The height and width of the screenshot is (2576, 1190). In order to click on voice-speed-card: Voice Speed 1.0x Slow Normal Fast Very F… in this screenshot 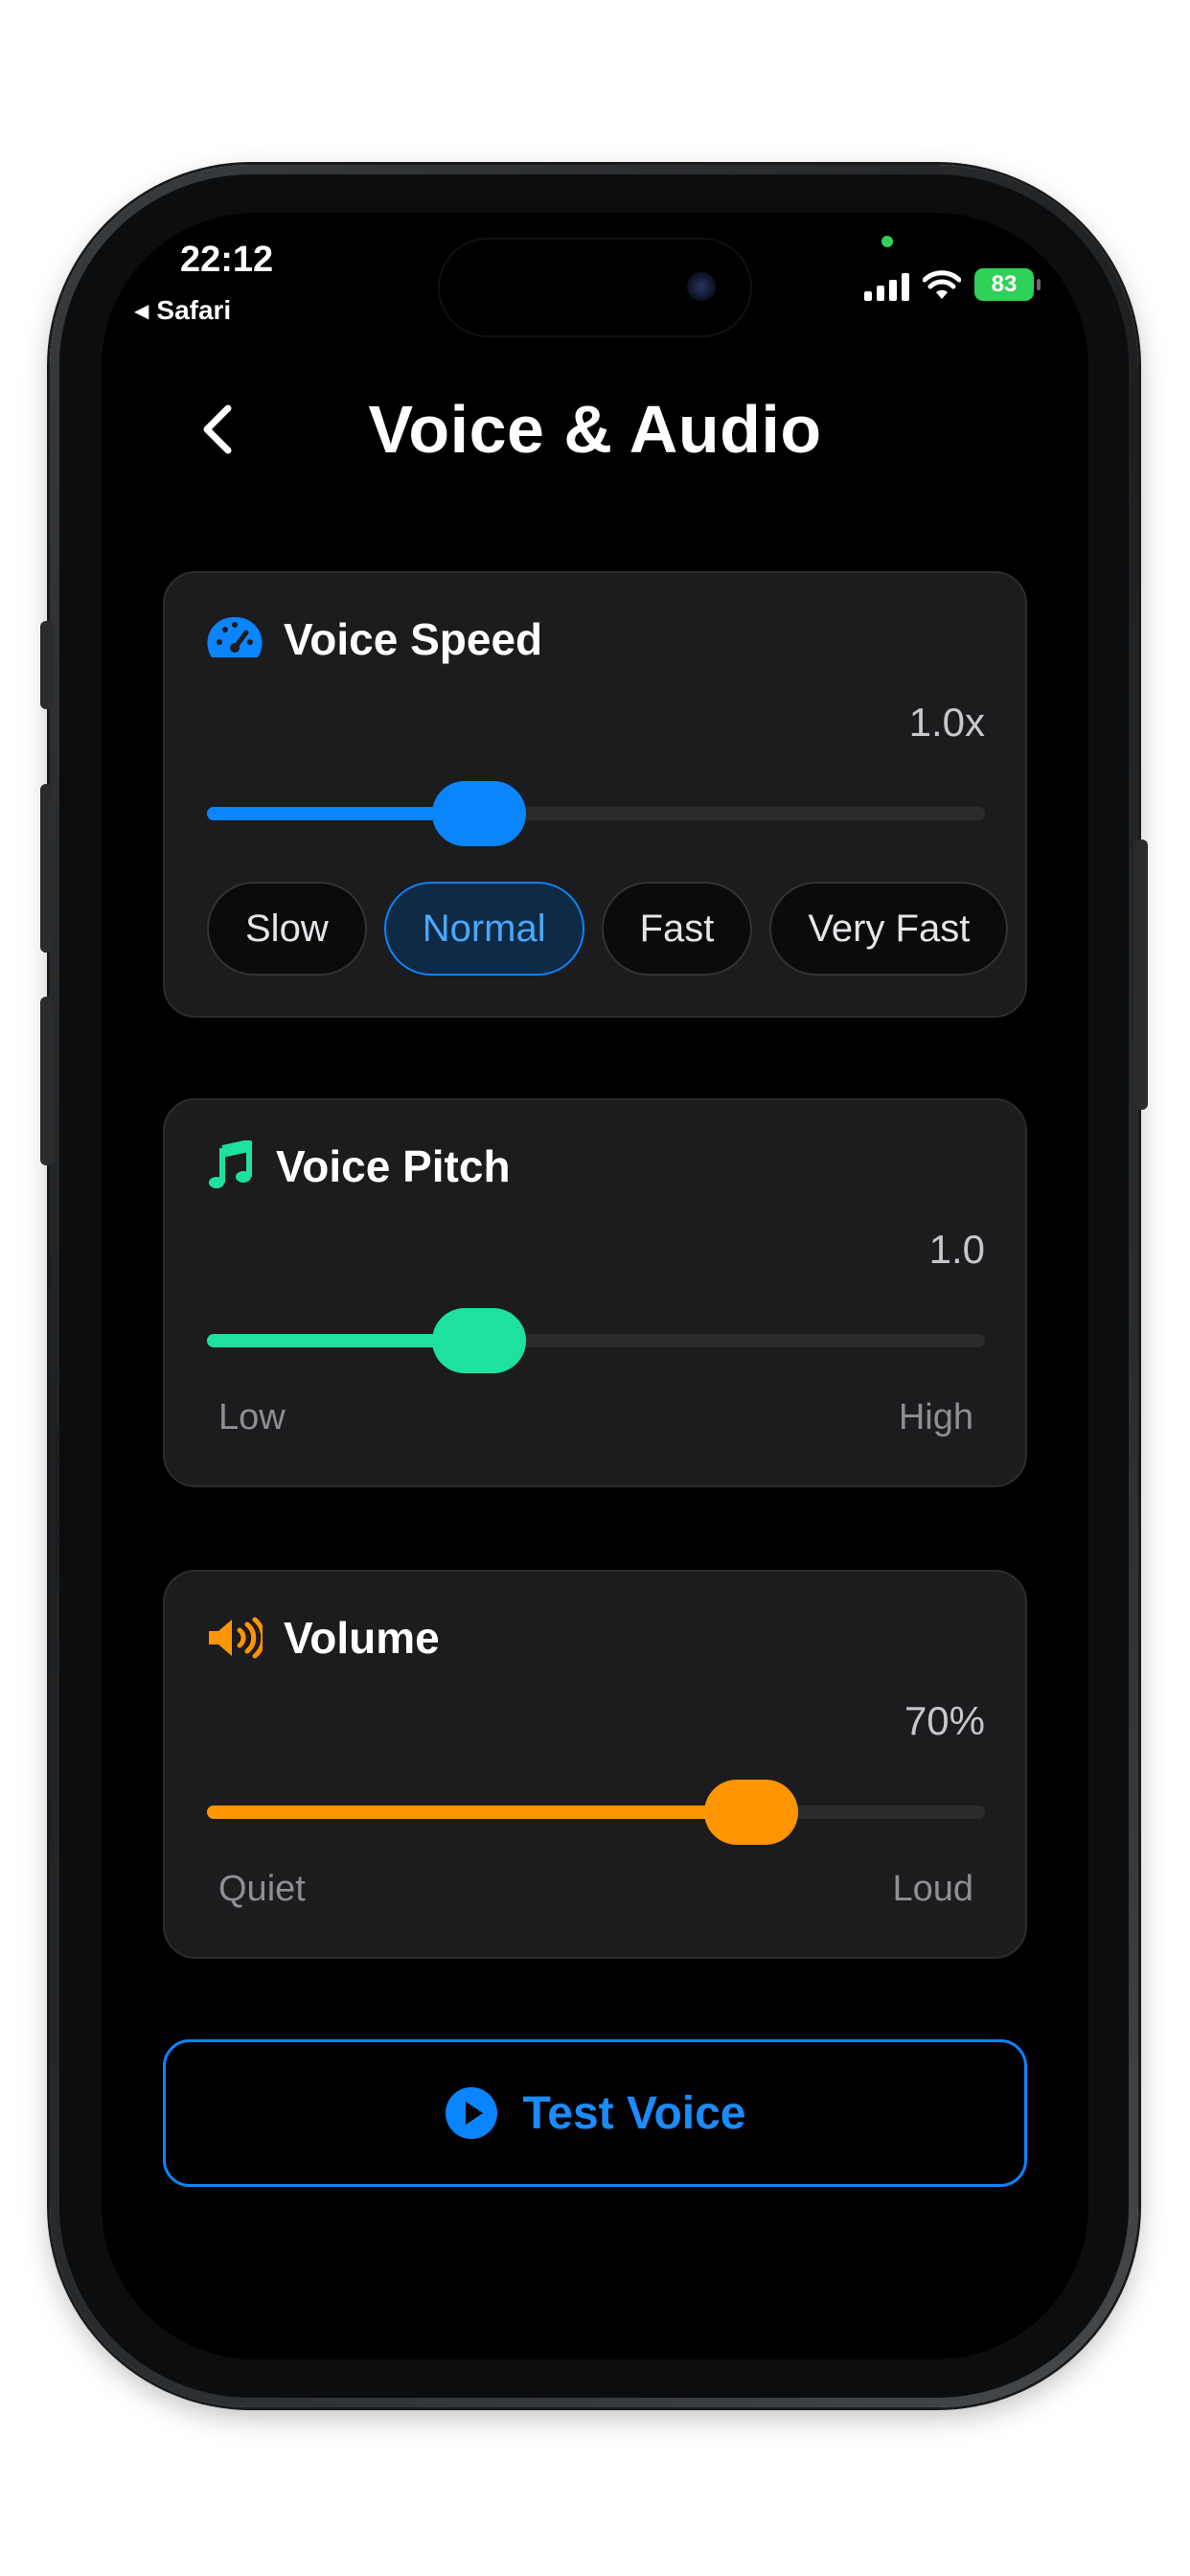, I will do `click(595, 794)`.